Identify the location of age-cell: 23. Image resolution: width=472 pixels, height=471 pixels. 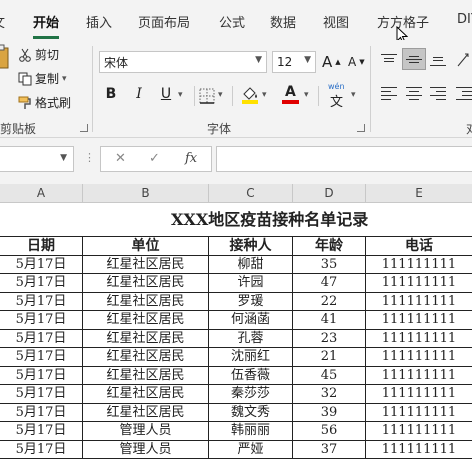
(329, 338).